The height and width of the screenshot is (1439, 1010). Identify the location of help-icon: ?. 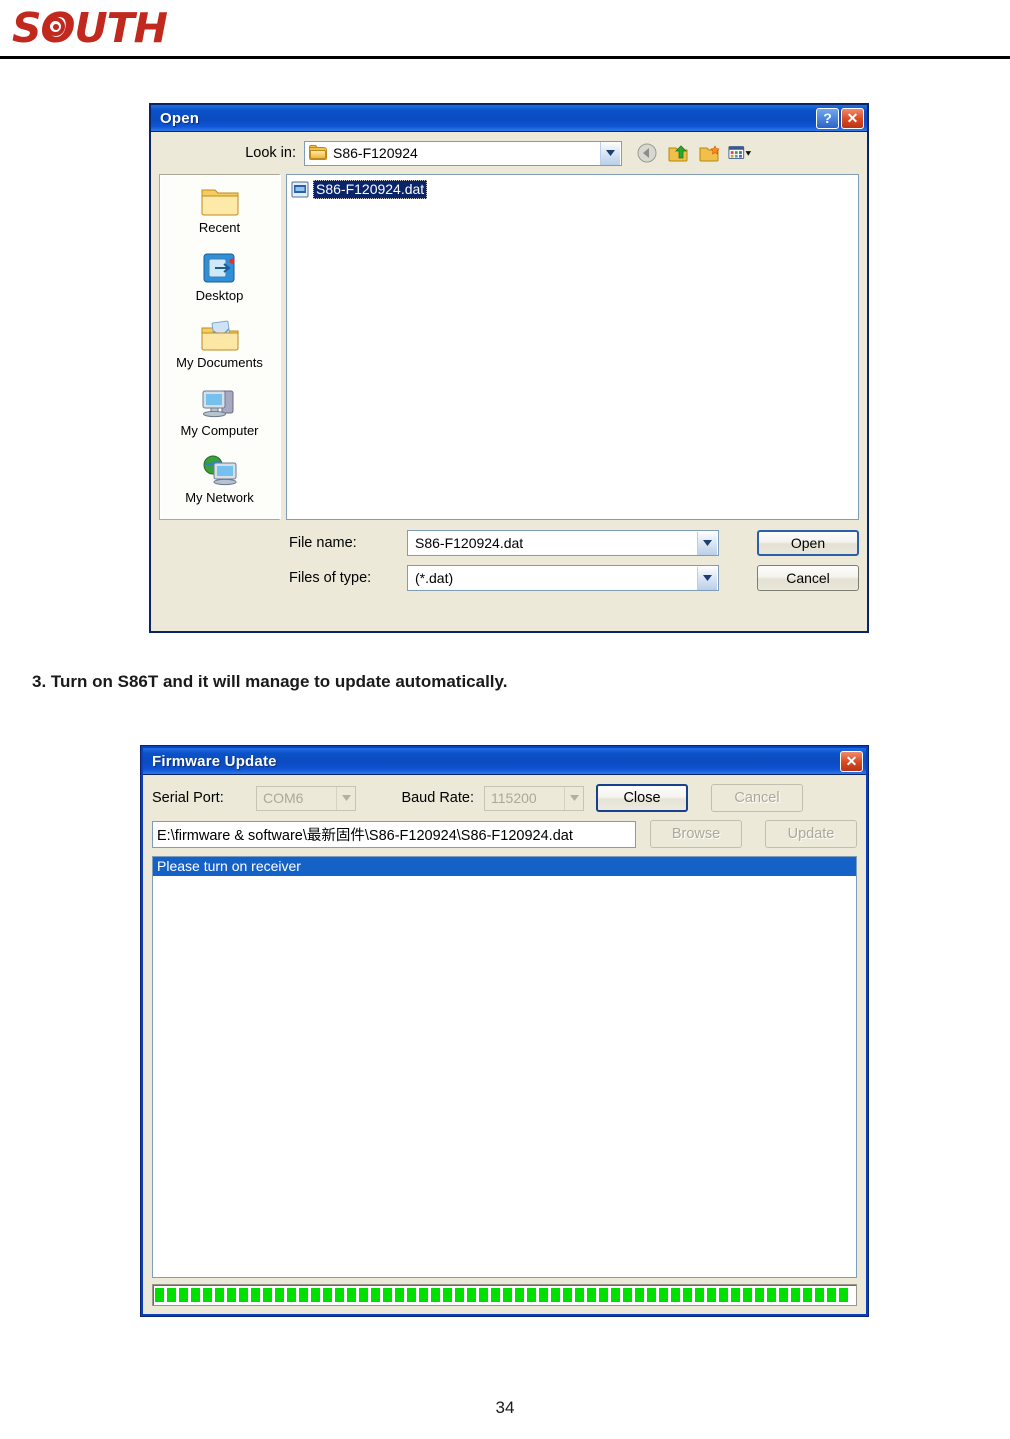
(827, 118).